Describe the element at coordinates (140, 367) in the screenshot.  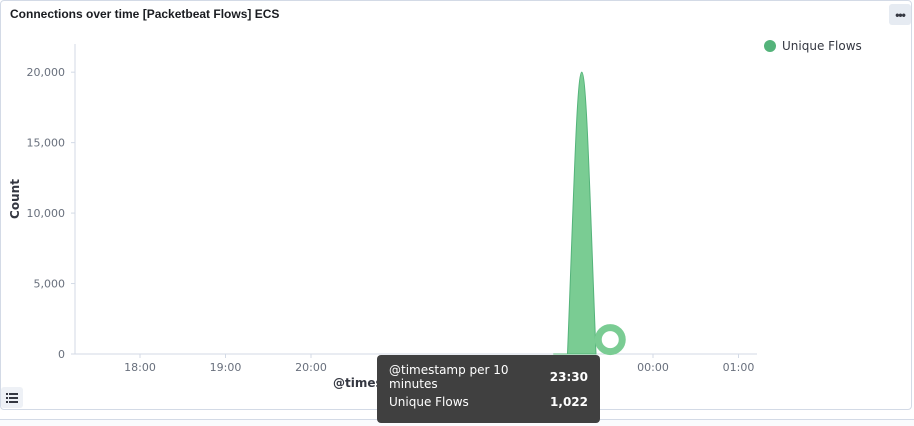
I see `x-tick-label: 18:00` at that location.